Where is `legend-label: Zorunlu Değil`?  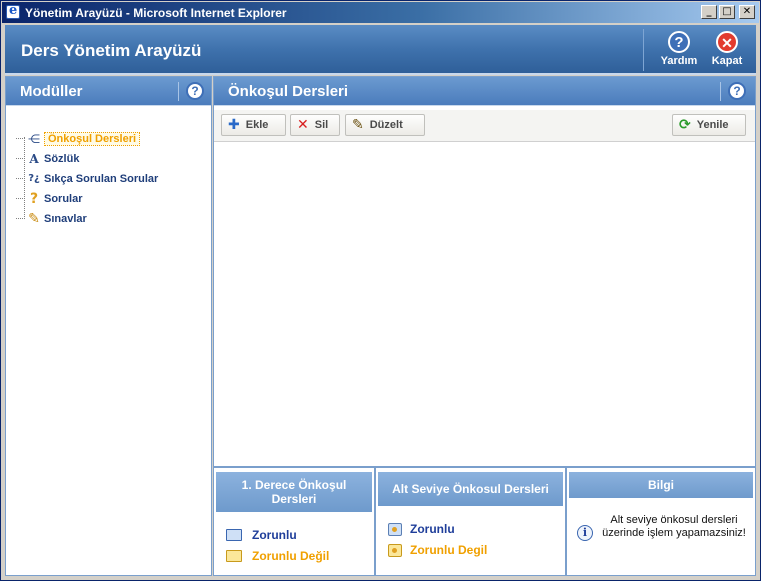 legend-label: Zorunlu Değil is located at coordinates (291, 556).